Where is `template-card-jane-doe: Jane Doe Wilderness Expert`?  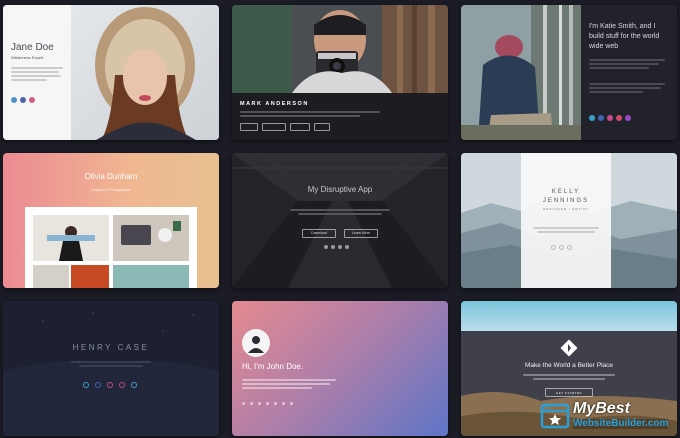
template-card-jane-doe: Jane Doe Wilderness Expert is located at coordinates (111, 72).